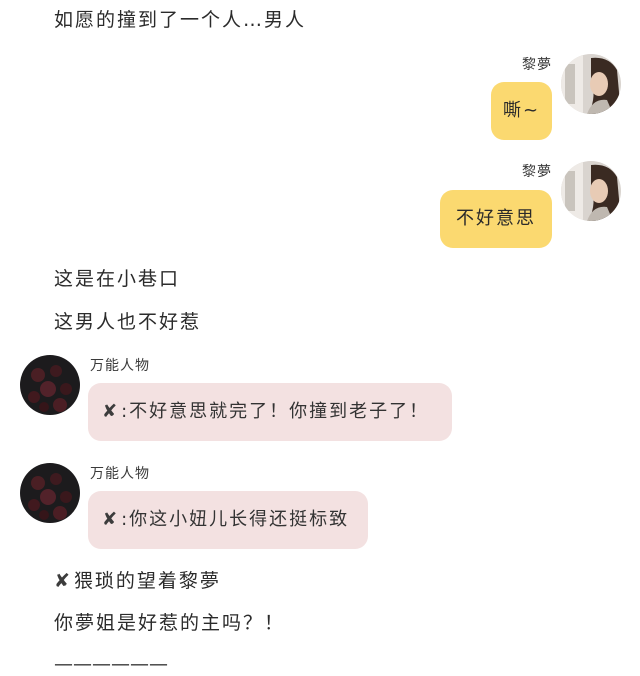  I want to click on narration-text: 猥琐的望着黎夢, so click(147, 581).